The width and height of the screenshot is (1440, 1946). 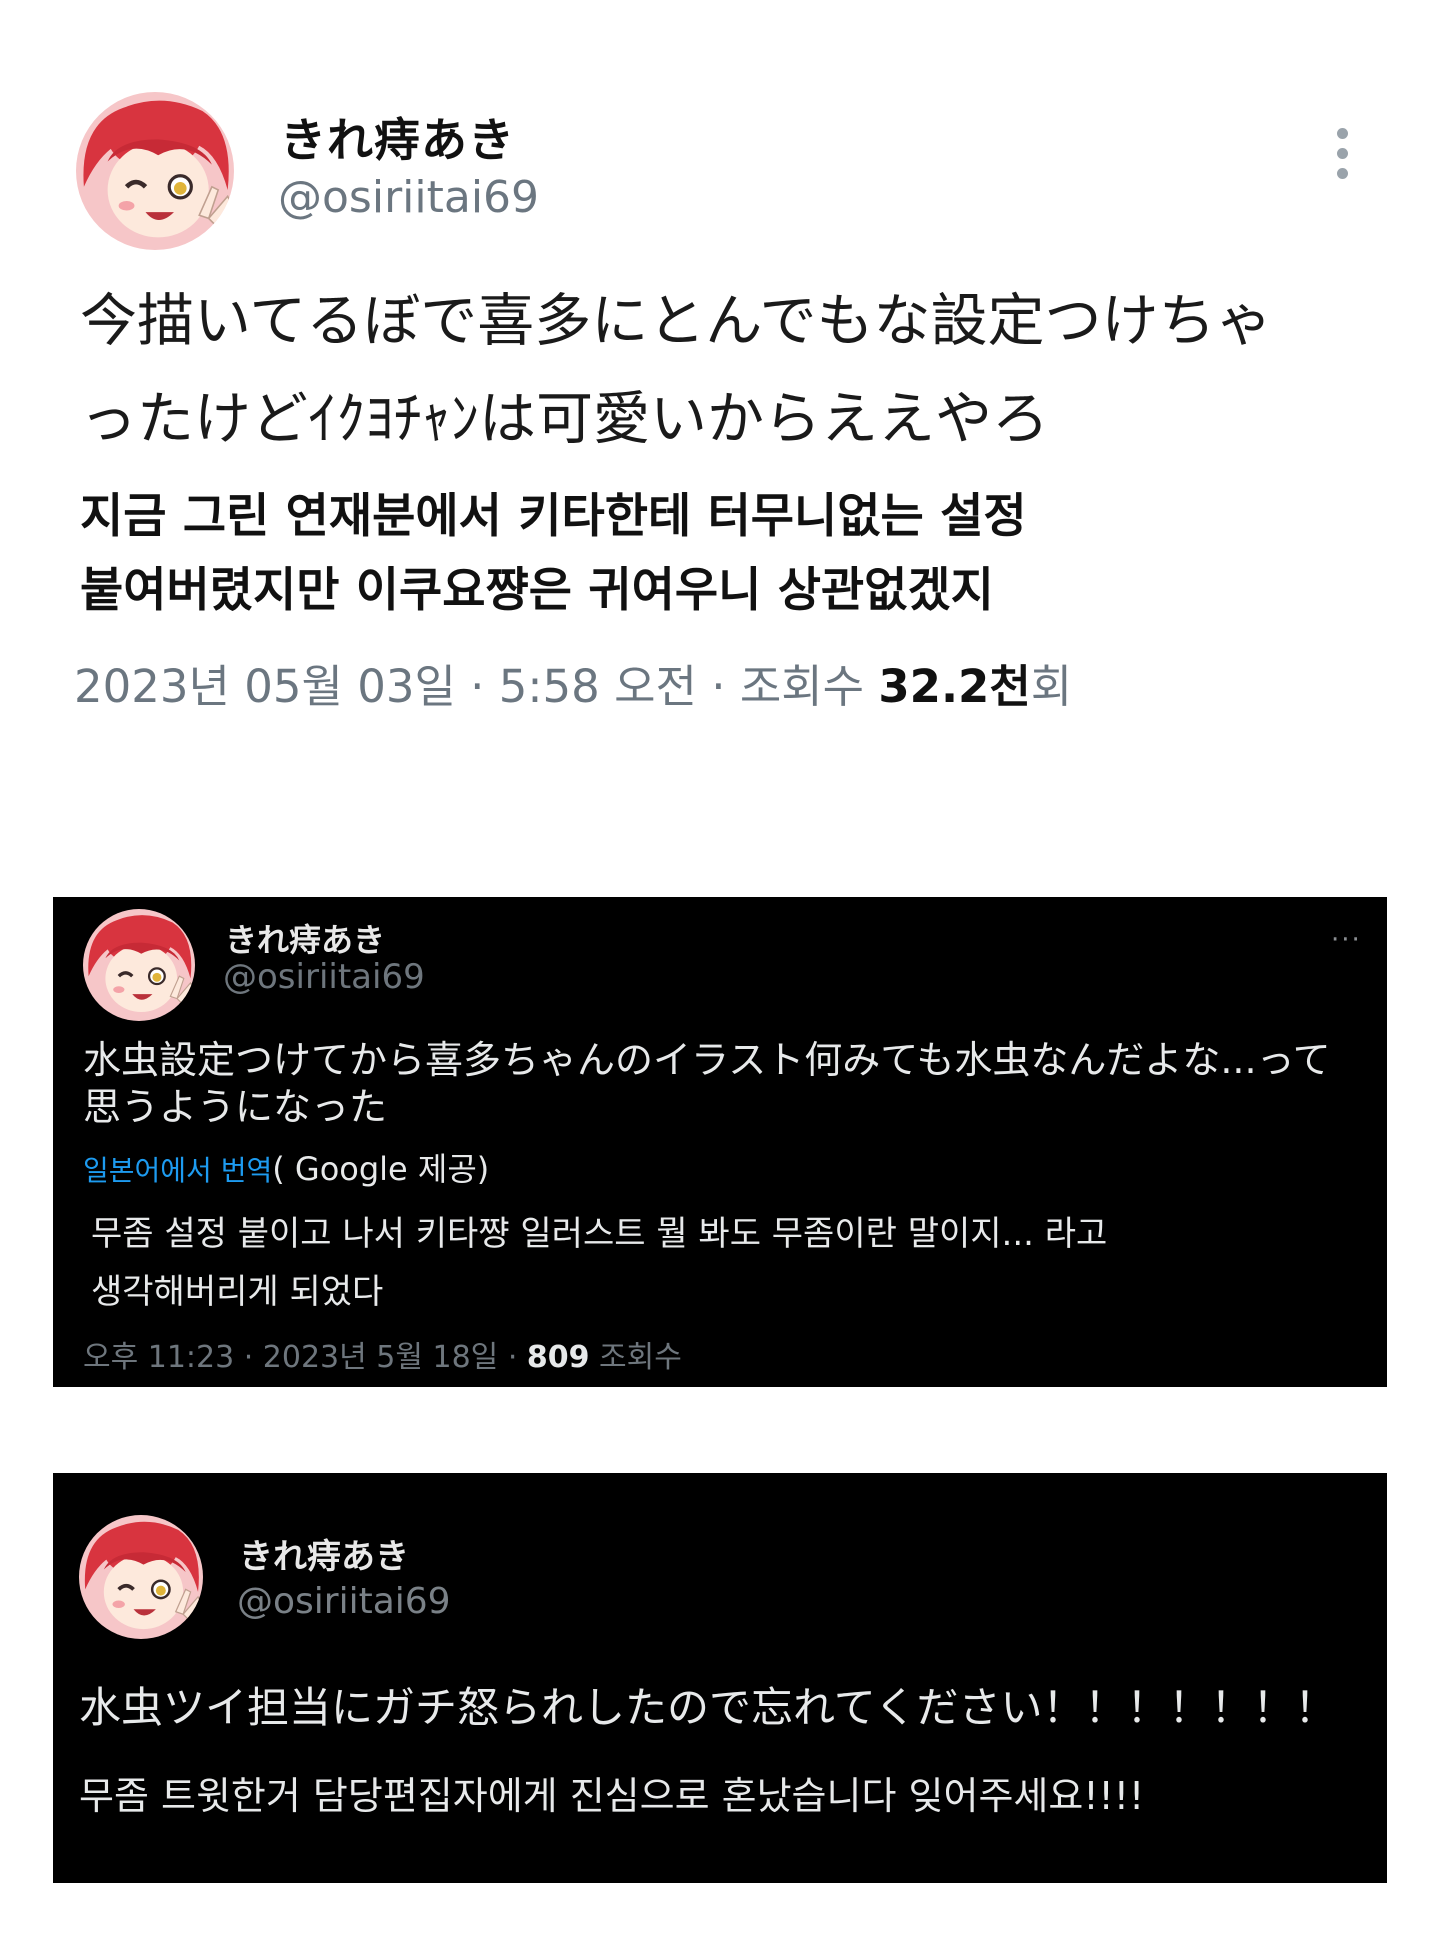 What do you see at coordinates (635, 1357) in the screenshot?
I see `view-suffix: 조회수` at bounding box center [635, 1357].